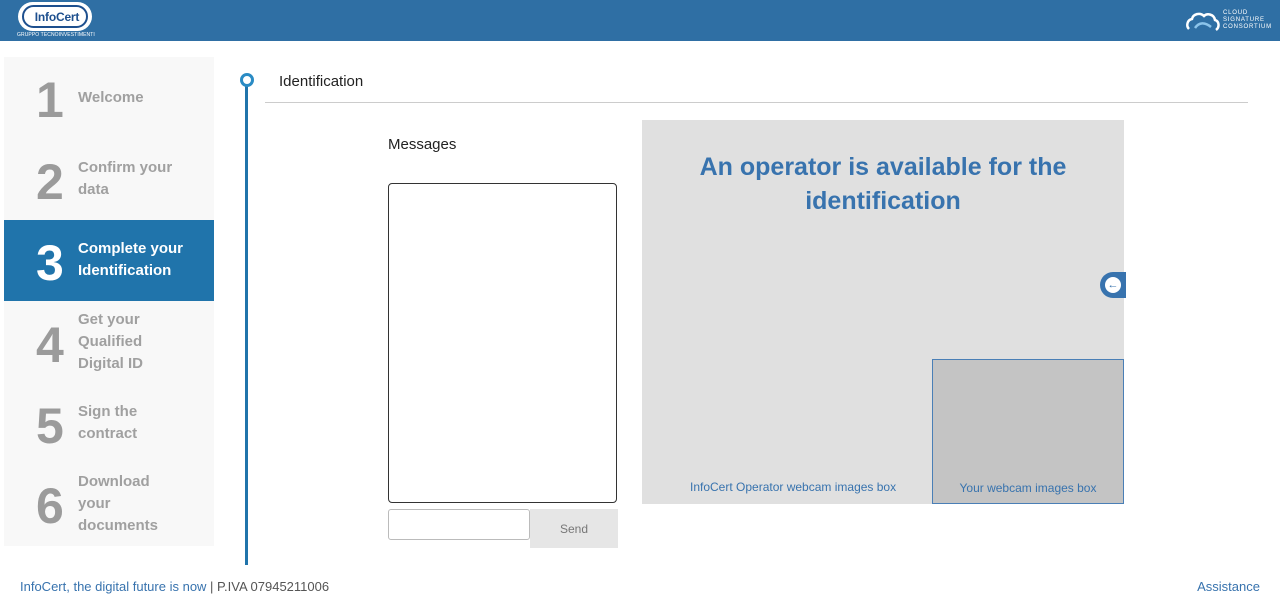  What do you see at coordinates (1247, 20) in the screenshot?
I see `partner-text: CLOUD SIGNATURE CONSORTIUM` at bounding box center [1247, 20].